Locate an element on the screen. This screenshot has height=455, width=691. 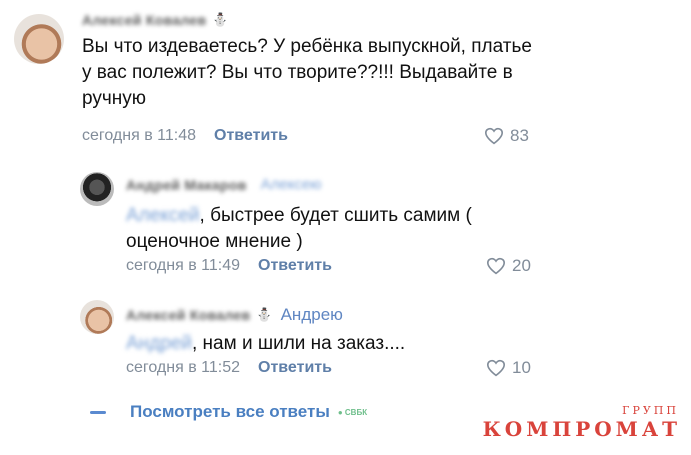
comment-meta: сегодня в 11:52 Ответить is located at coordinates (229, 368).